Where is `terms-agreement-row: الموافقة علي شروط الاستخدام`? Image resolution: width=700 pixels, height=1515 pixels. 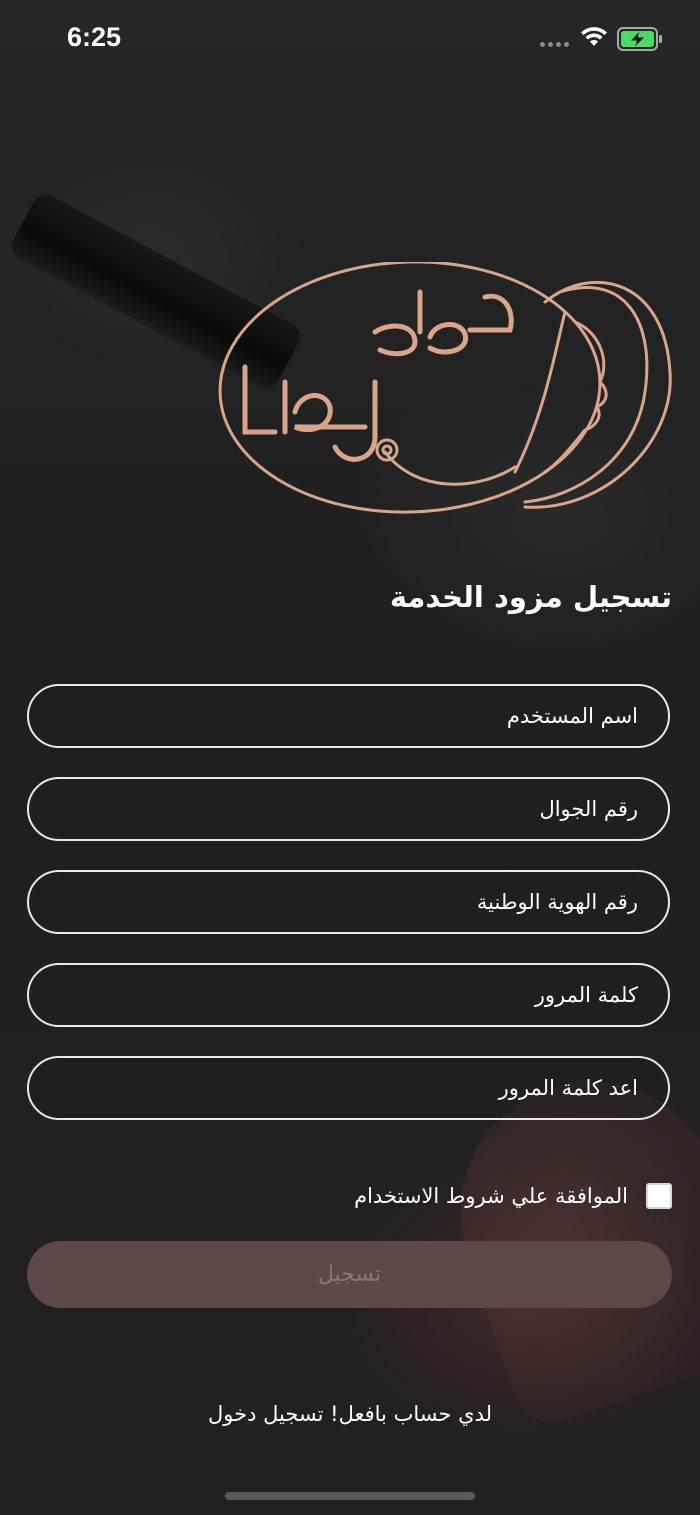 terms-agreement-row: الموافقة علي شروط الاستخدام is located at coordinates (513, 1196).